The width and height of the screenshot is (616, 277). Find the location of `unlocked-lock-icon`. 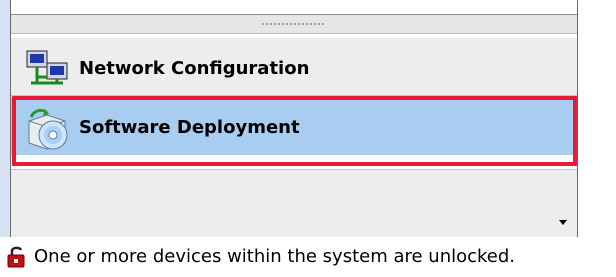

unlocked-lock-icon is located at coordinates (16, 257).